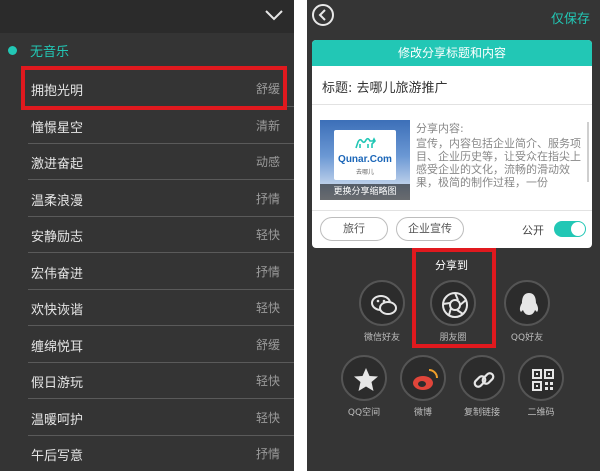 Image resolution: width=600 pixels, height=471 pixels. Describe the element at coordinates (570, 17) in the screenshot. I see `save-only-button: 仅保存` at that location.